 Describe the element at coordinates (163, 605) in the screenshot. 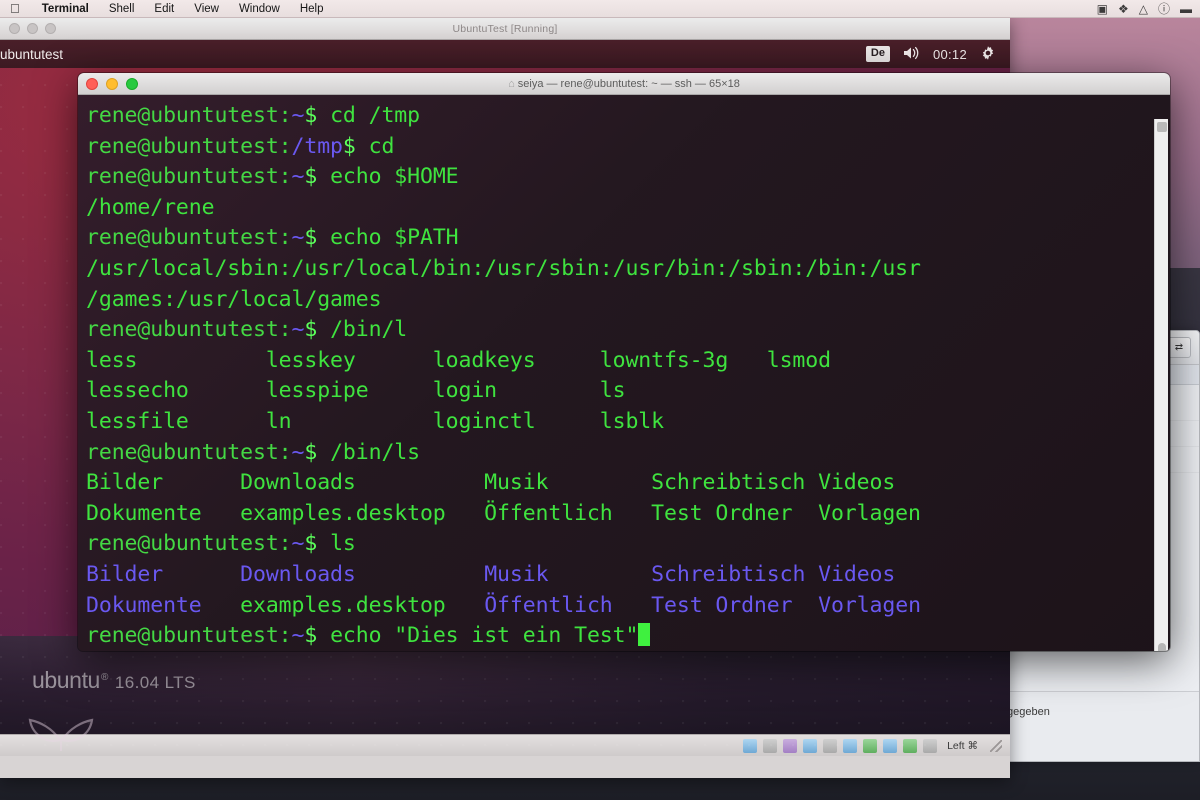

I see `ls-directory: Dokumente` at that location.